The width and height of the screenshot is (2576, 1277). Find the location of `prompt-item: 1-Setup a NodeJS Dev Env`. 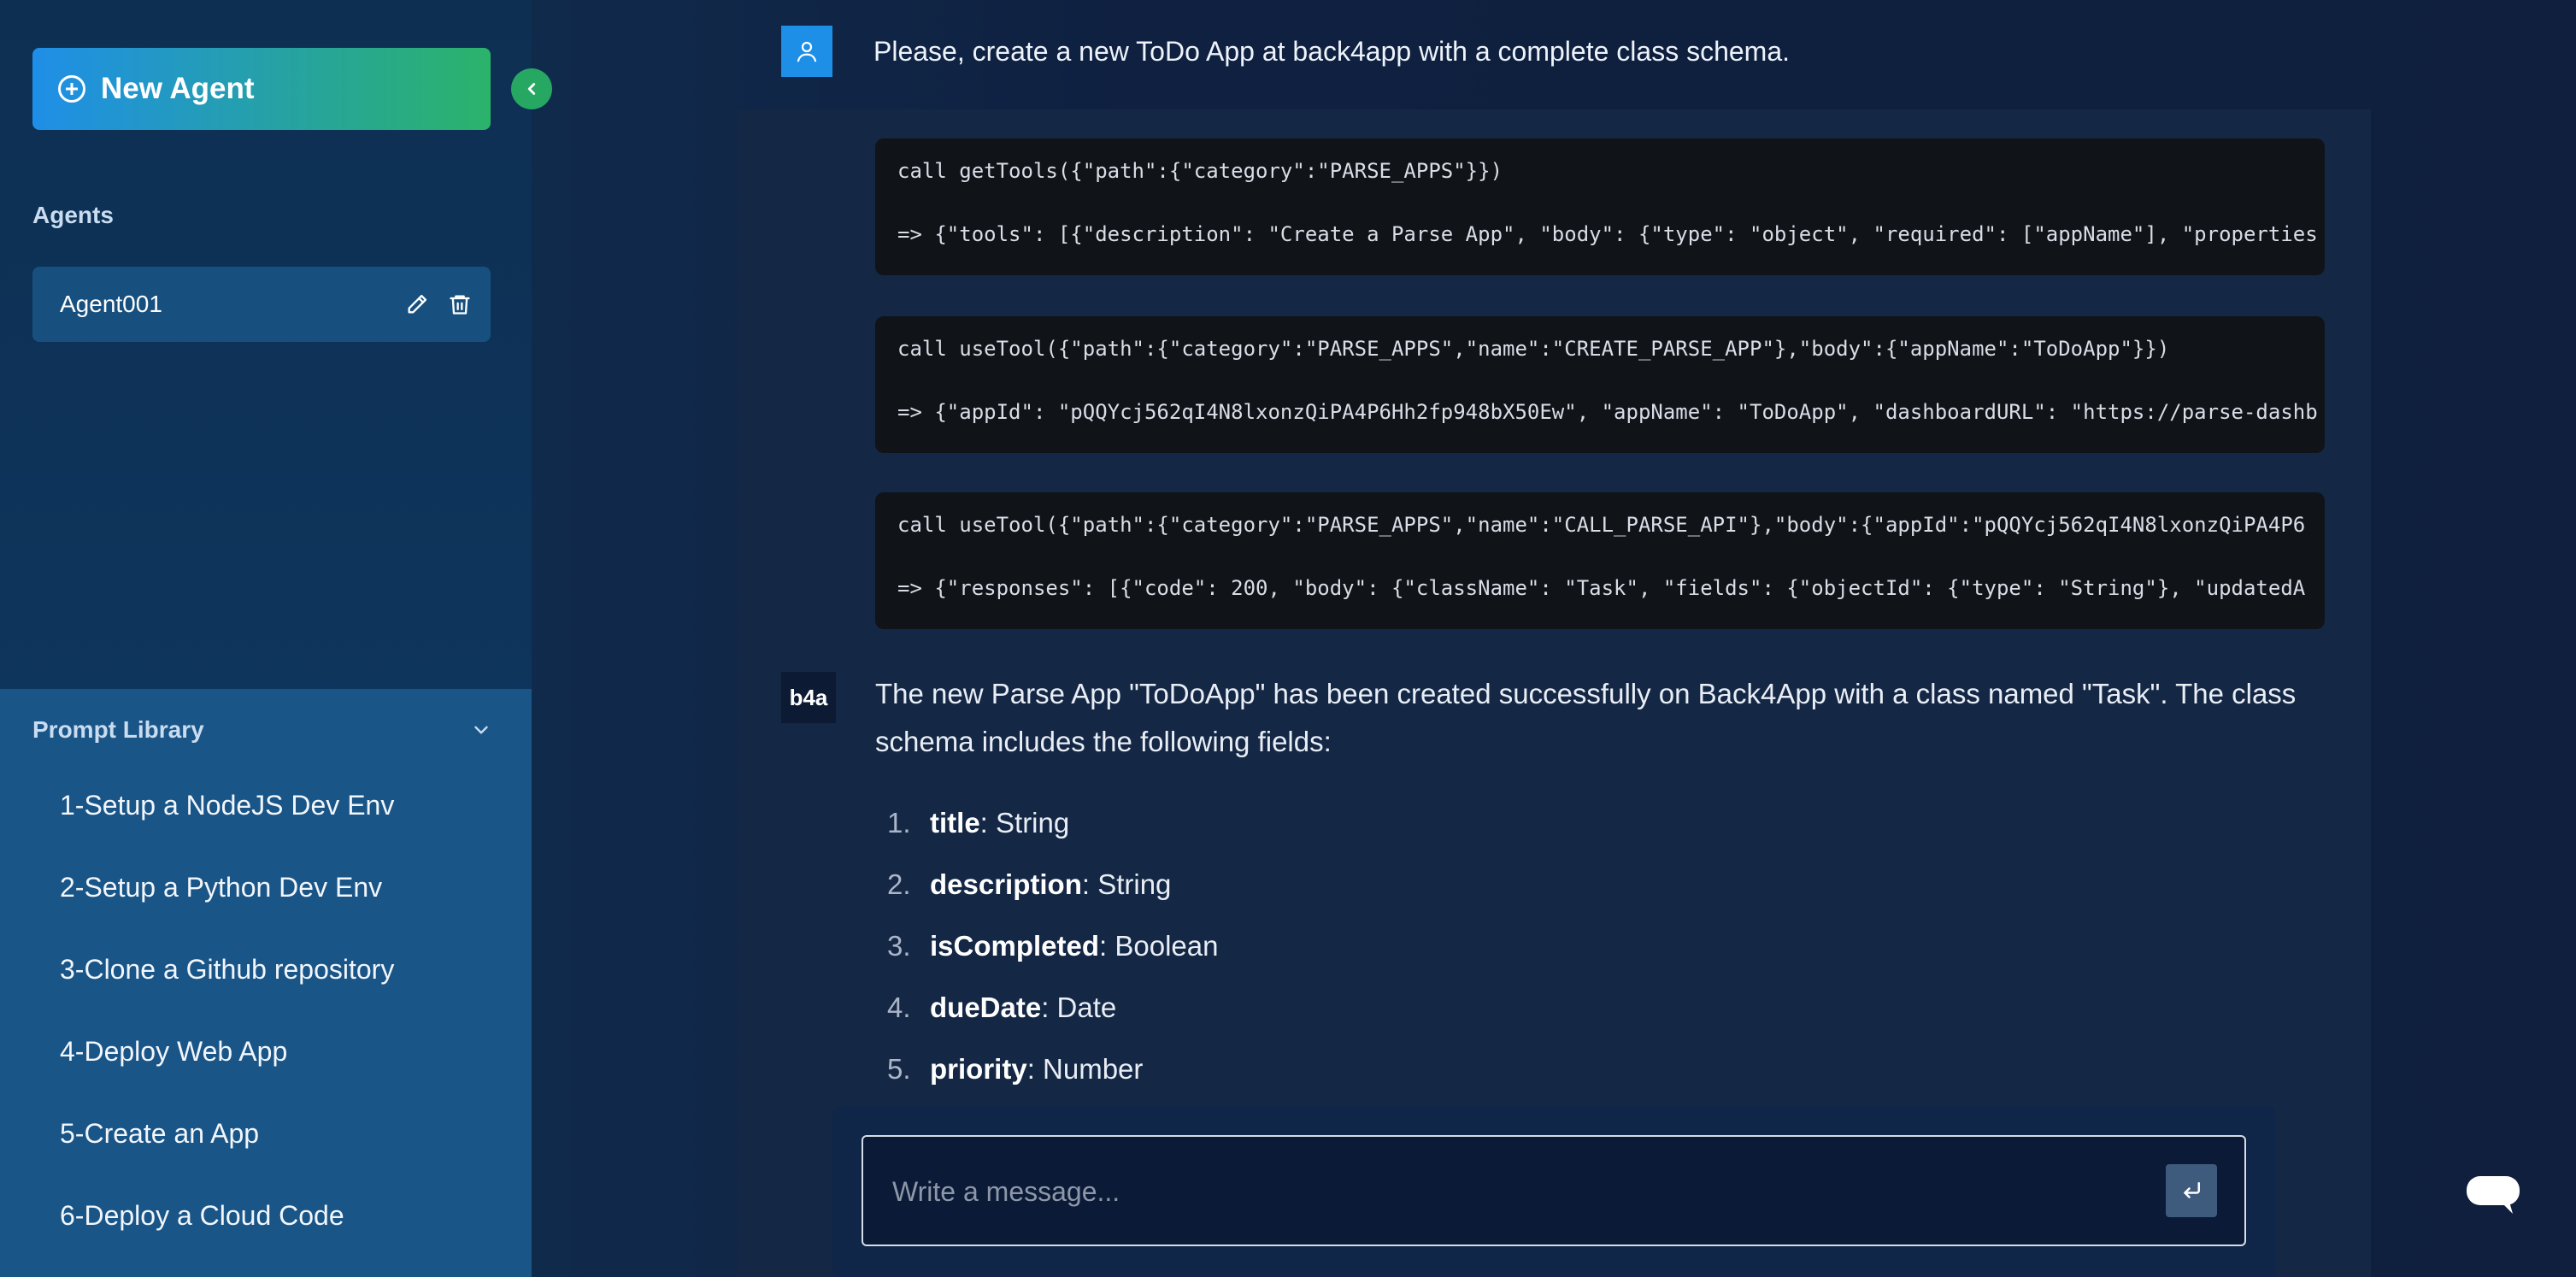

prompt-item: 1-Setup a NodeJS Dev Env is located at coordinates (227, 805).